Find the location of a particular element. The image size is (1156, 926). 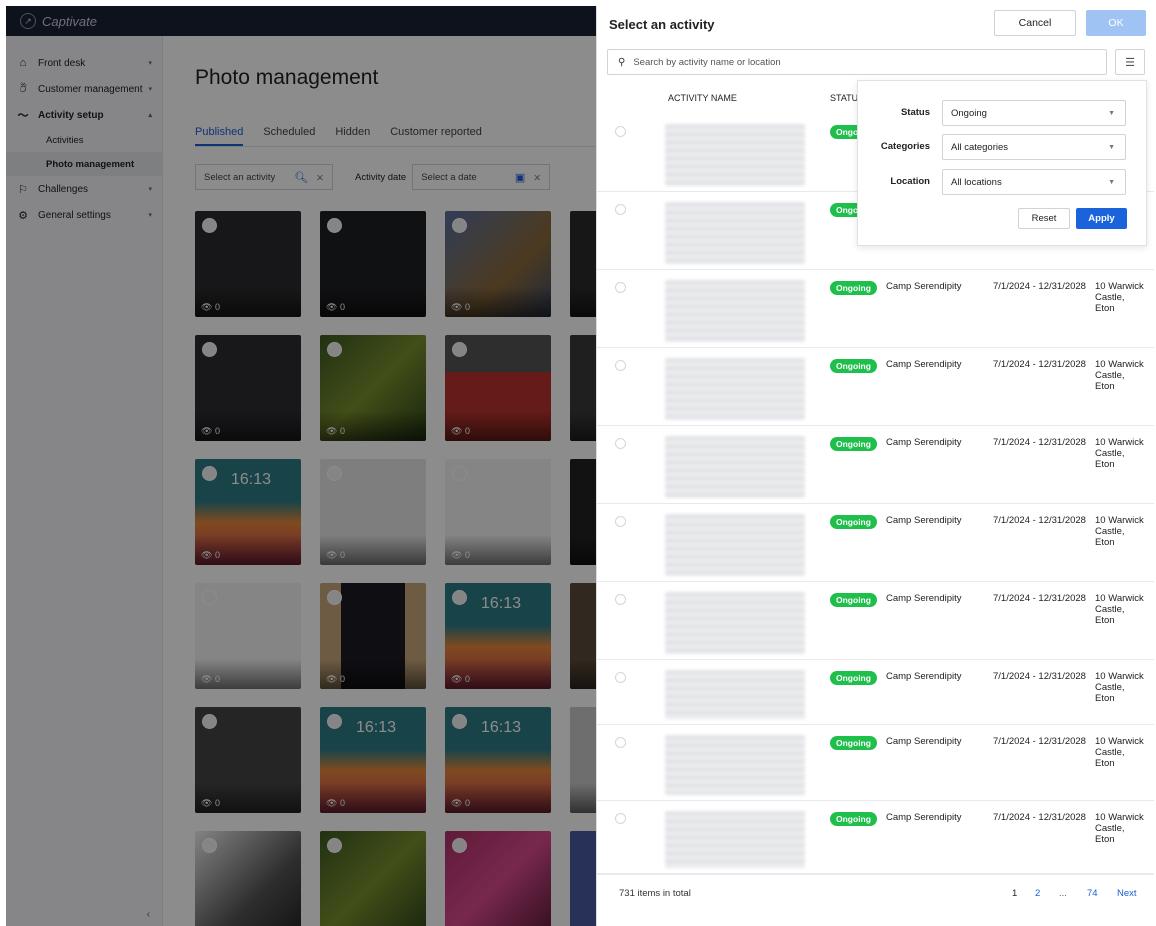

search-icon: ⚲ is located at coordinates (622, 62).